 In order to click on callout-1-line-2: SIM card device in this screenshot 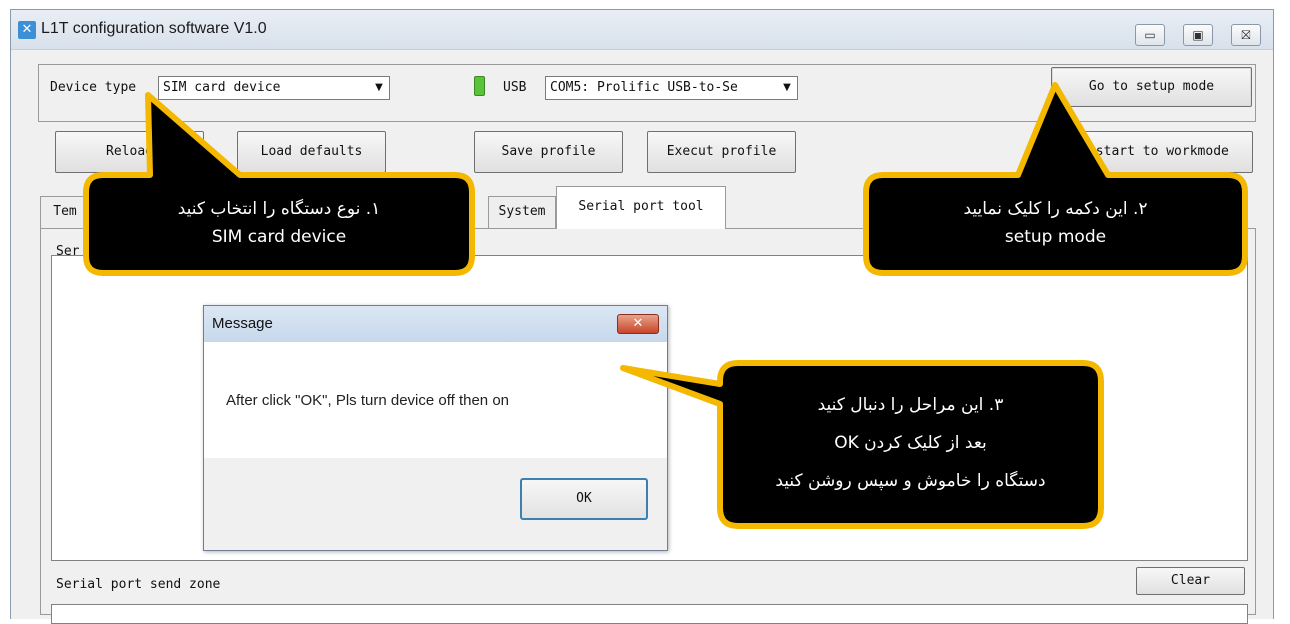, I will do `click(279, 237)`.